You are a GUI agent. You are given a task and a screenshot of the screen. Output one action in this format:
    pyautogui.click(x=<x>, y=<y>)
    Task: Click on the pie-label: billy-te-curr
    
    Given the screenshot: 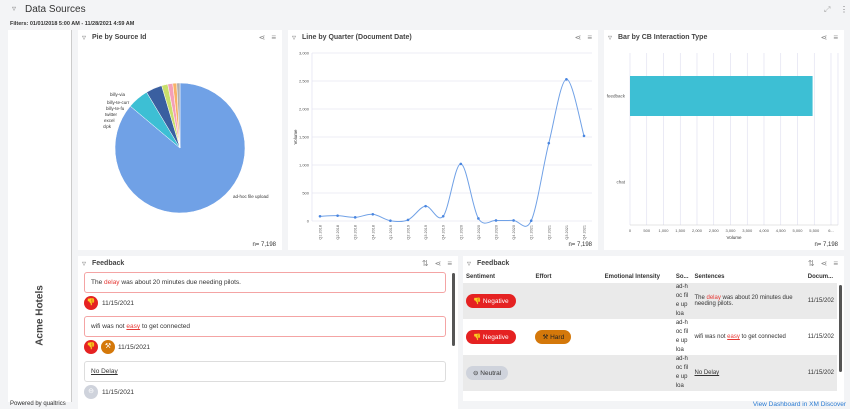 What is the action you would take?
    pyautogui.click(x=118, y=102)
    